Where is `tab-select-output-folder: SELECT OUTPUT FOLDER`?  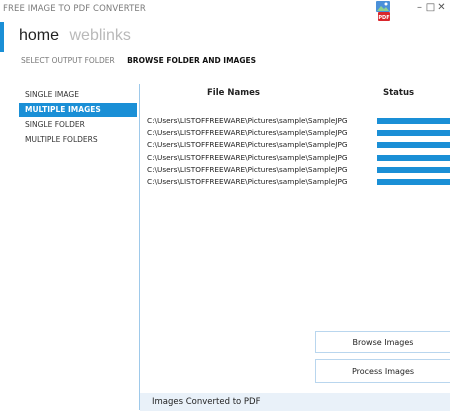 tab-select-output-folder: SELECT OUTPUT FOLDER is located at coordinates (68, 60).